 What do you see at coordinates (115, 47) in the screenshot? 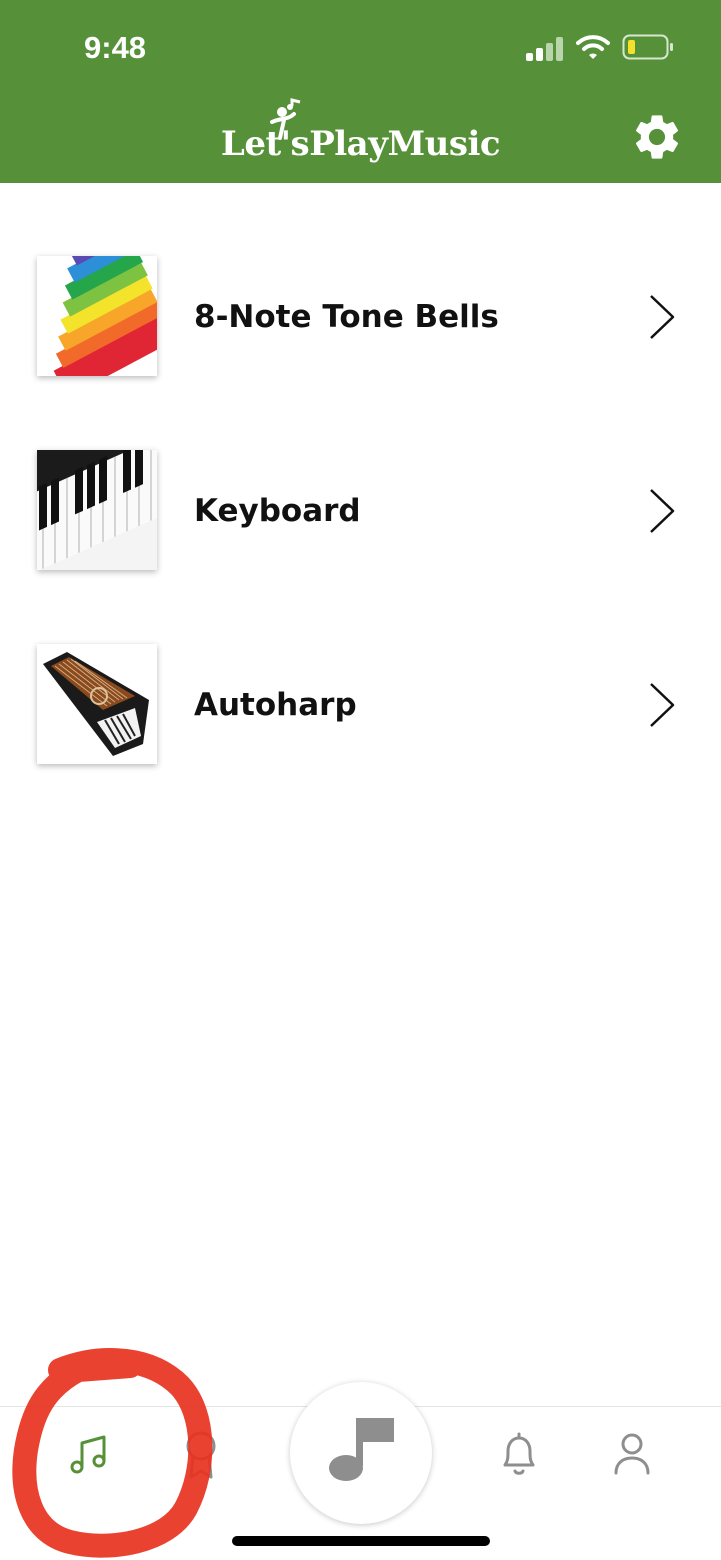
I see `status-time: 9:48` at bounding box center [115, 47].